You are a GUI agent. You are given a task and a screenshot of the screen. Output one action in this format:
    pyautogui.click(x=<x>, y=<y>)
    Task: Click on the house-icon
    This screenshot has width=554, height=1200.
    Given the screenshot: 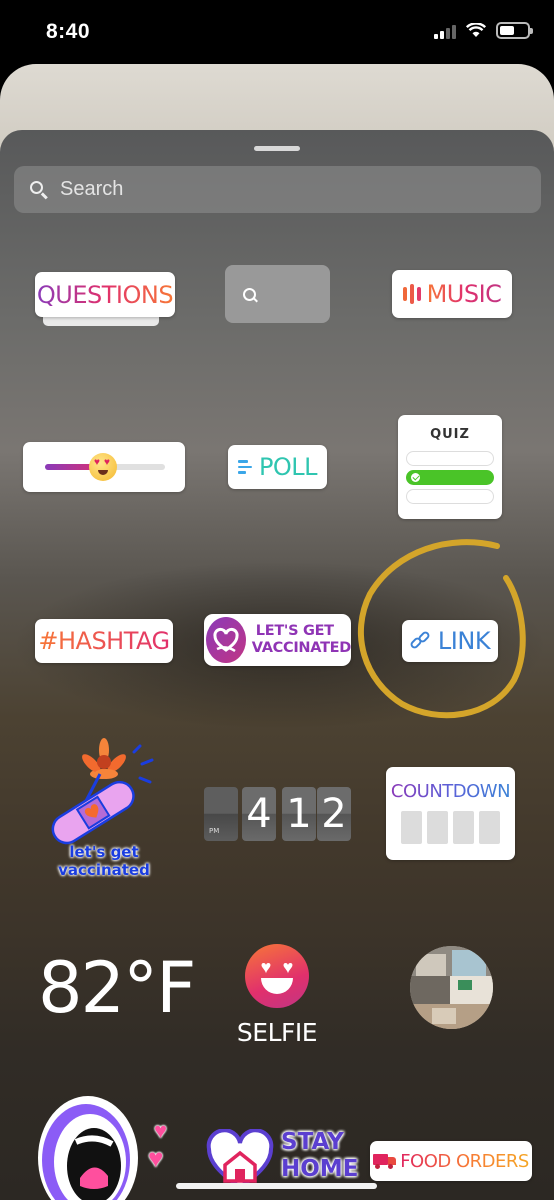 What is the action you would take?
    pyautogui.click(x=240, y=1159)
    